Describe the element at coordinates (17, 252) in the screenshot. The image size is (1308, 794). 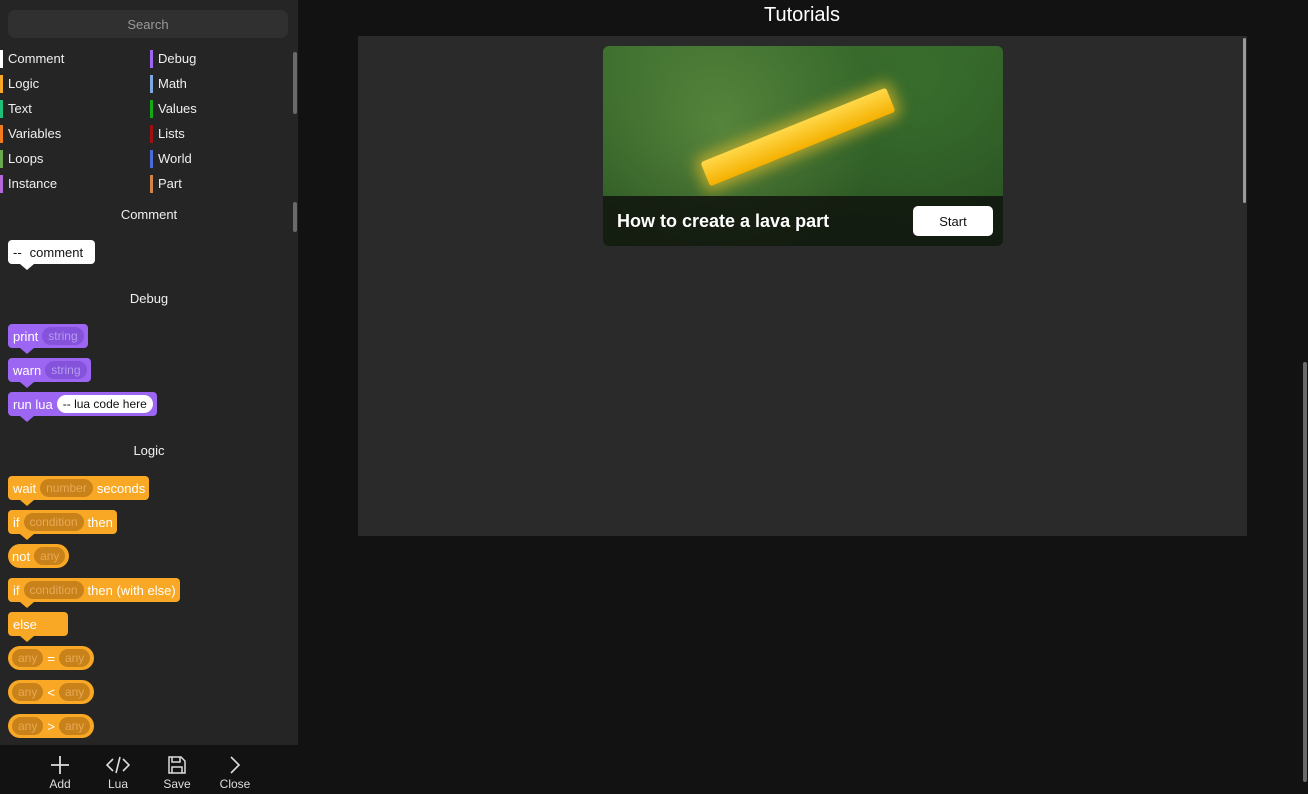
I see `comment-prefix: --` at that location.